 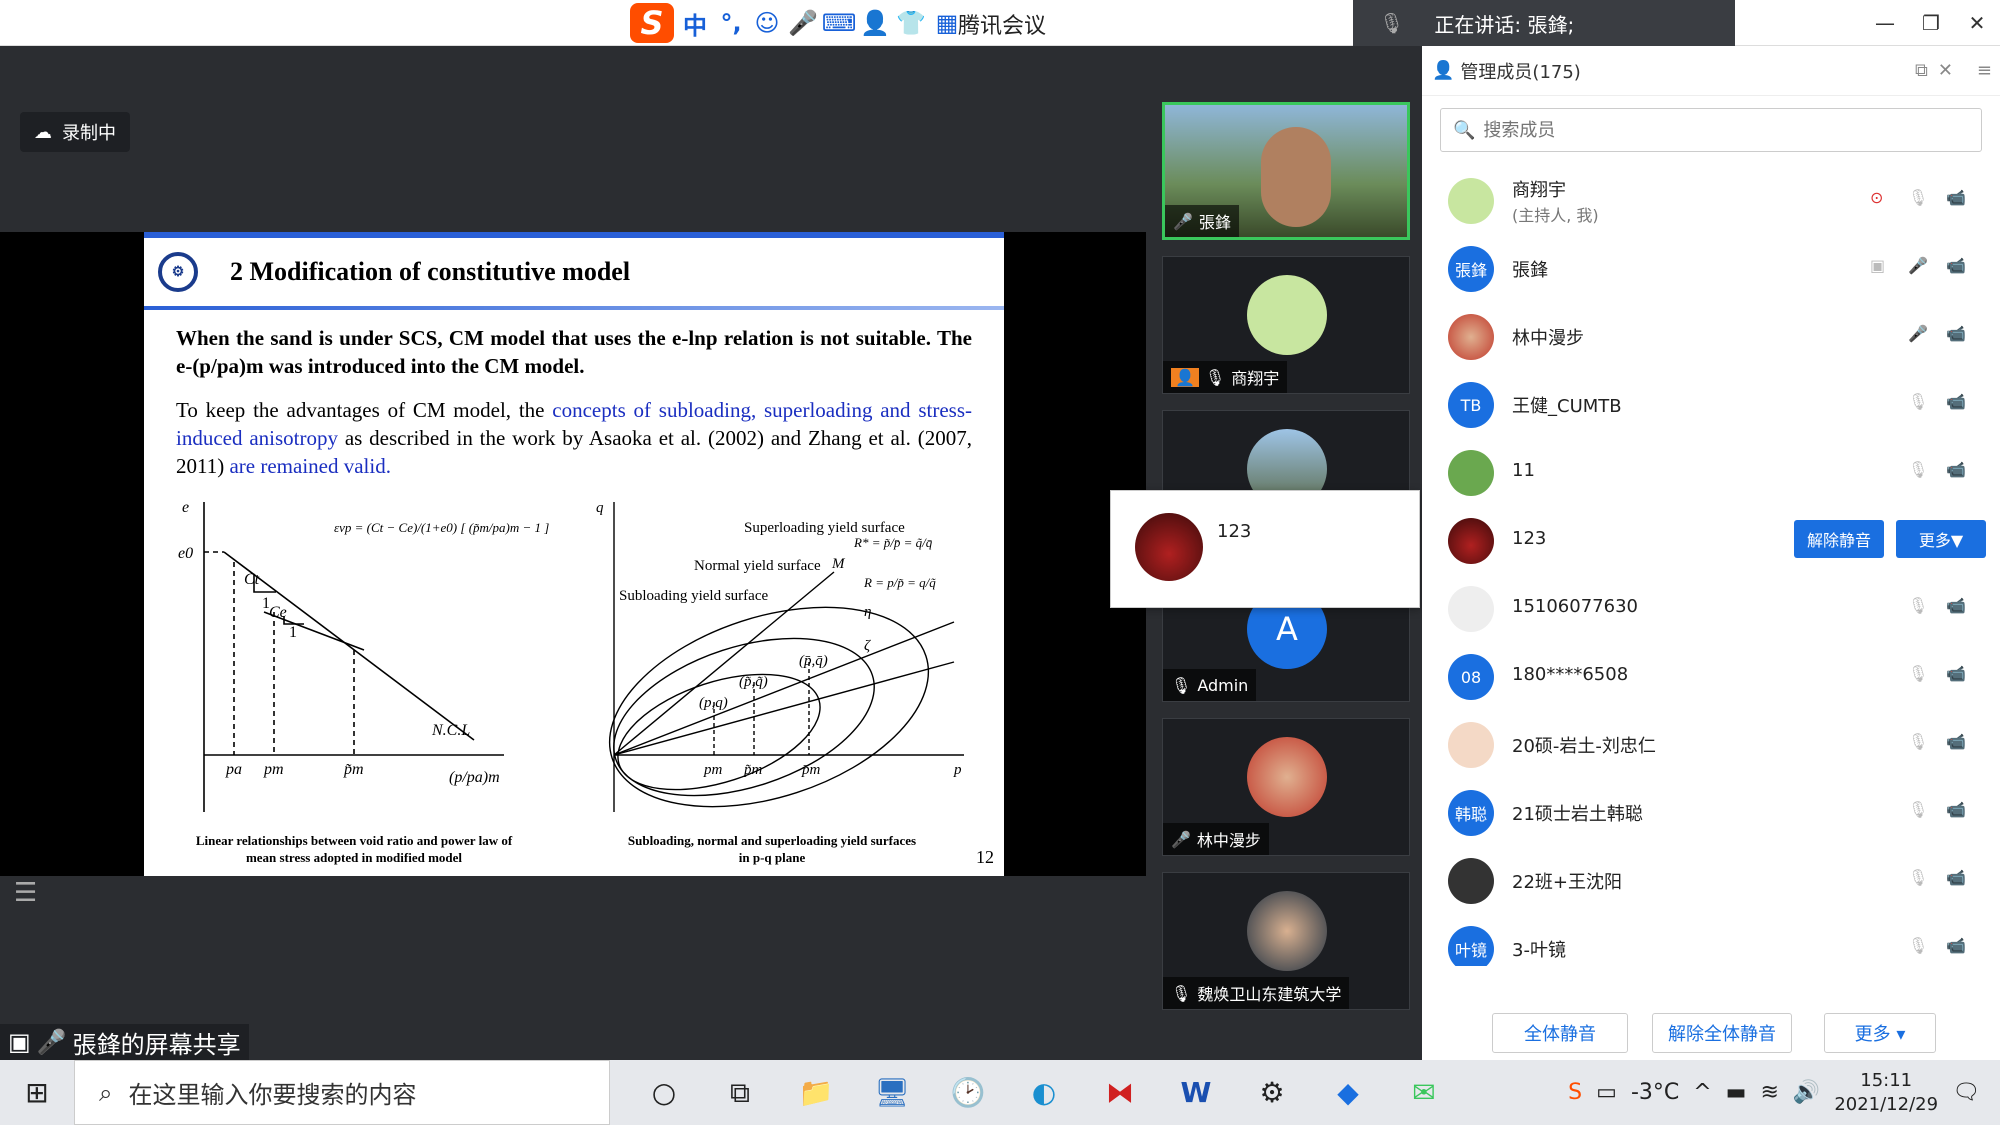 I want to click on remote-desktop-icon: 🖥, so click(x=892, y=1092).